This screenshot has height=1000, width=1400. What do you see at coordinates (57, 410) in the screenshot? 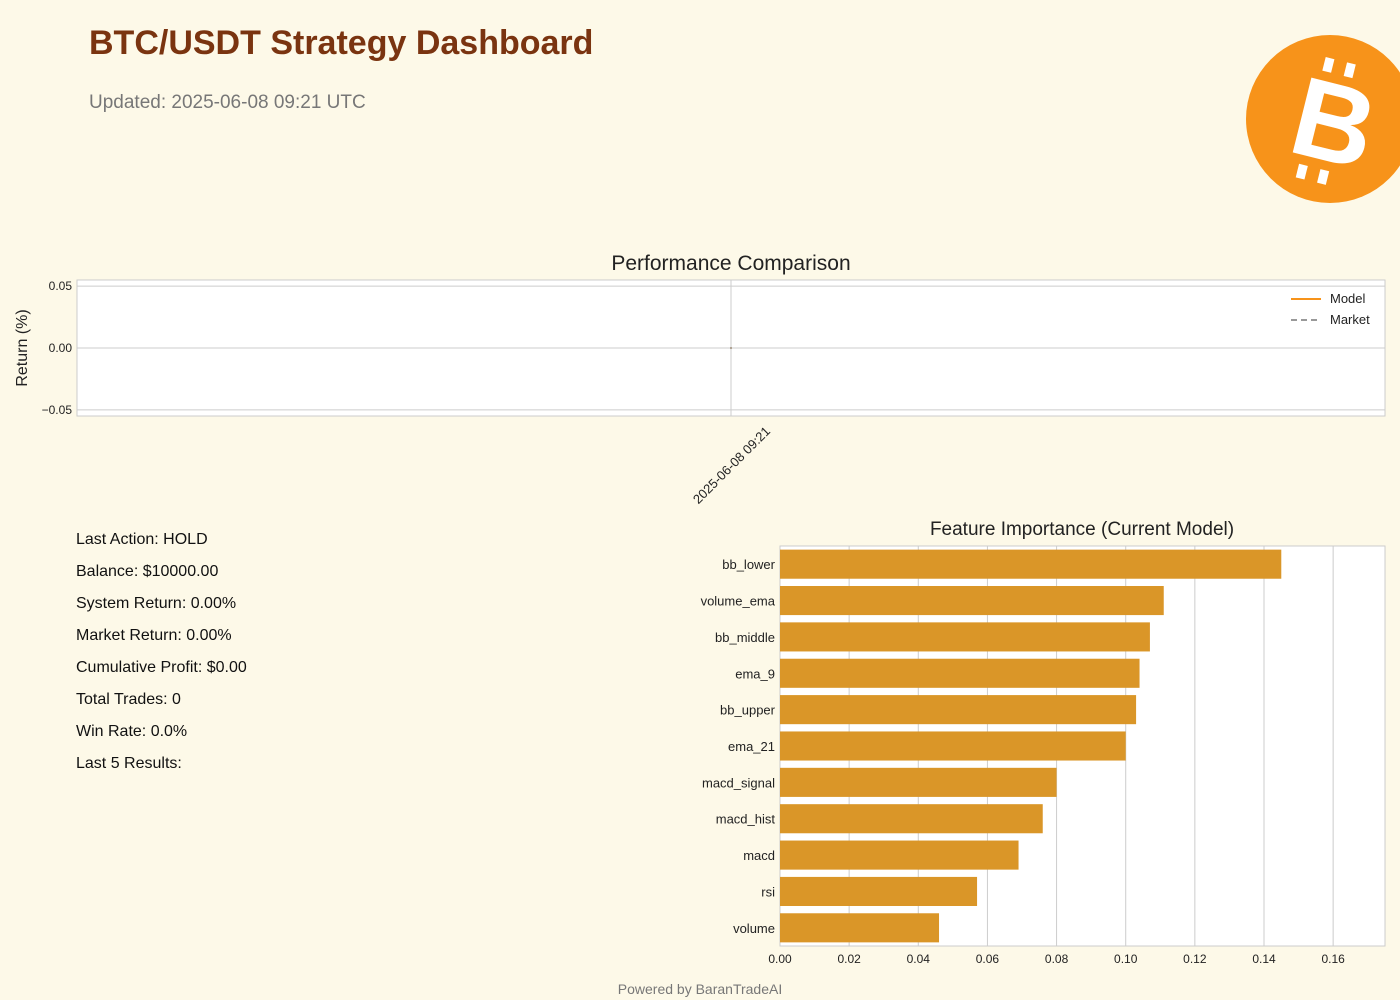
I see `y-tick-label: −0.05` at bounding box center [57, 410].